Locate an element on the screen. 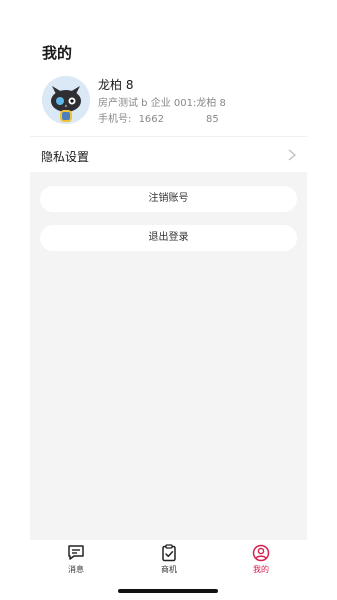  phone-number: 手机号: 1662 85 is located at coordinates (158, 117).